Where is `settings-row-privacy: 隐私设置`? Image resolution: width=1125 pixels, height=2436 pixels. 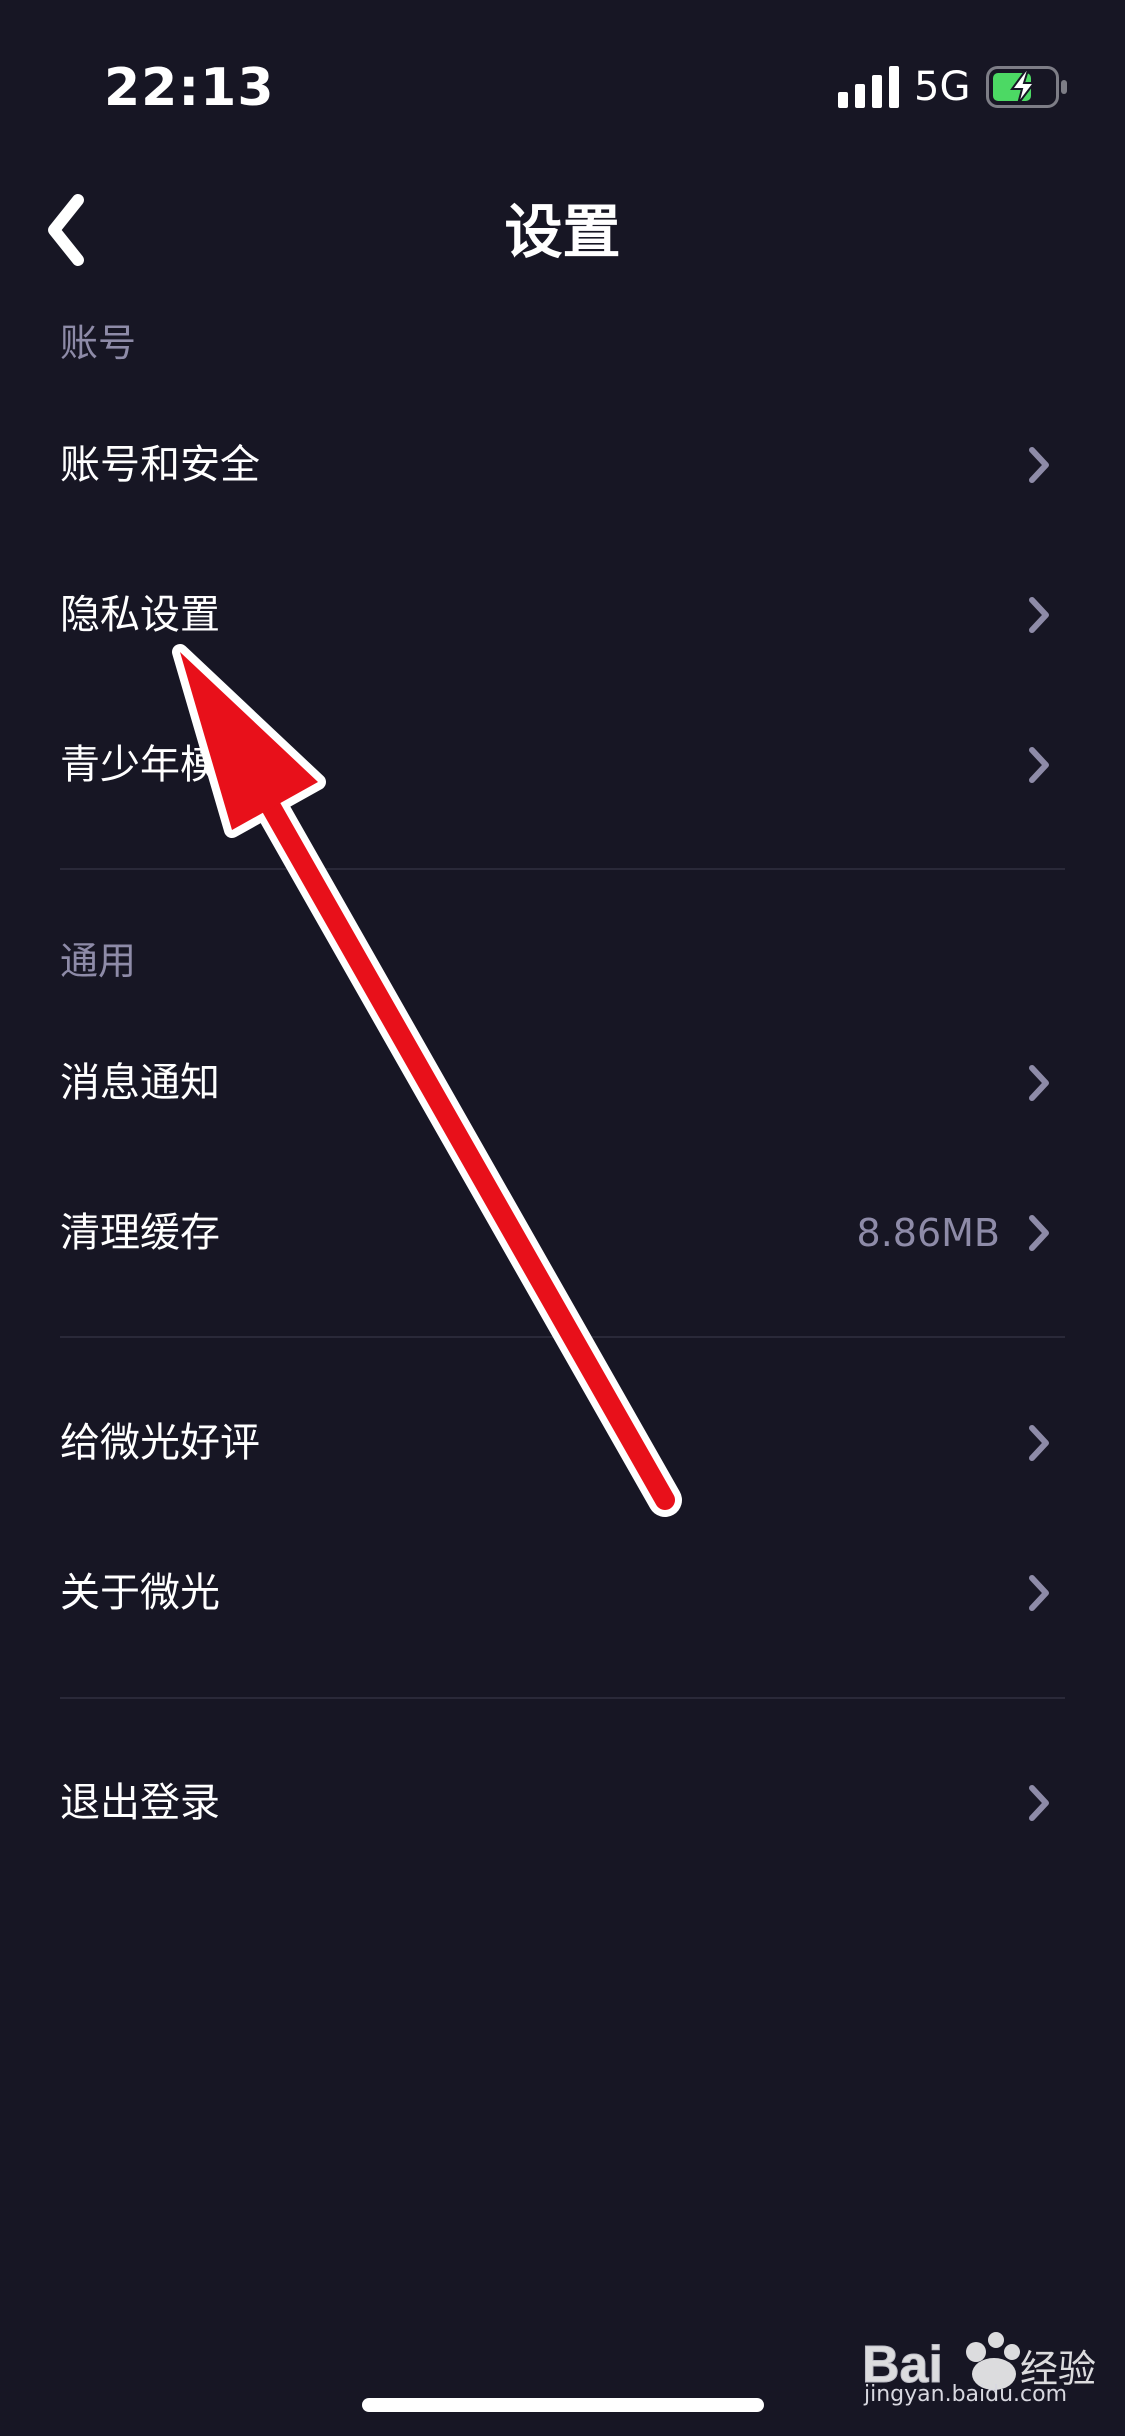 settings-row-privacy: 隐私设置 is located at coordinates (562, 615).